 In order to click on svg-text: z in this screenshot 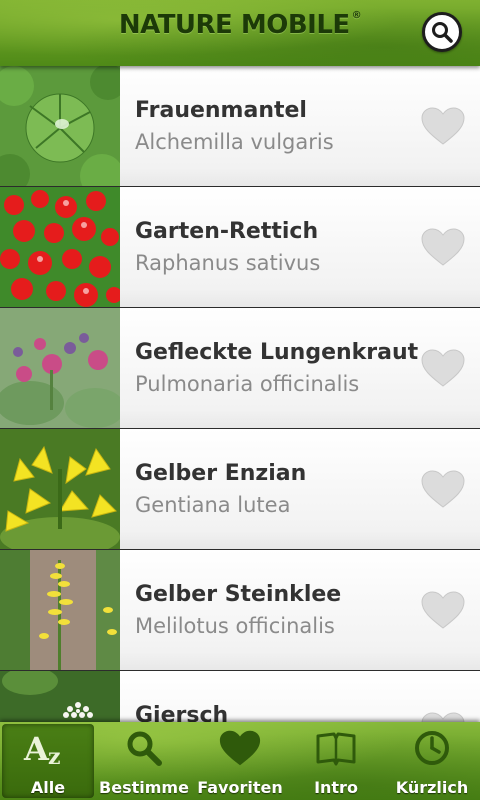, I will do `click(54, 756)`.